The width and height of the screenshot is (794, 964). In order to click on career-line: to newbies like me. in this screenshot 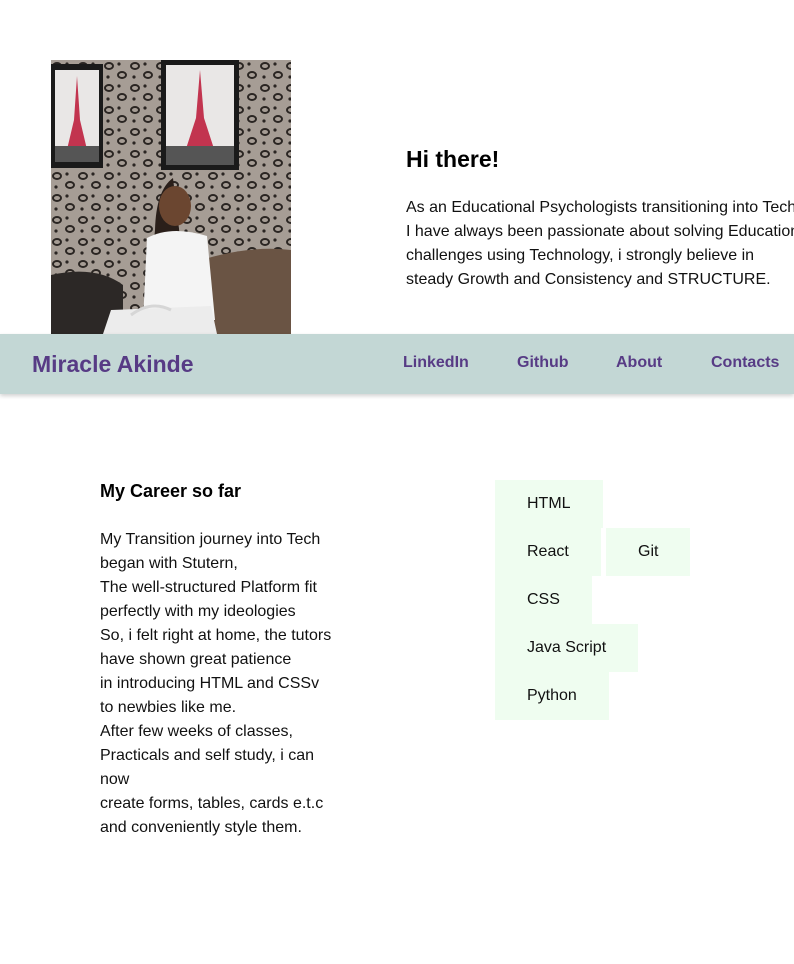, I will do `click(168, 707)`.